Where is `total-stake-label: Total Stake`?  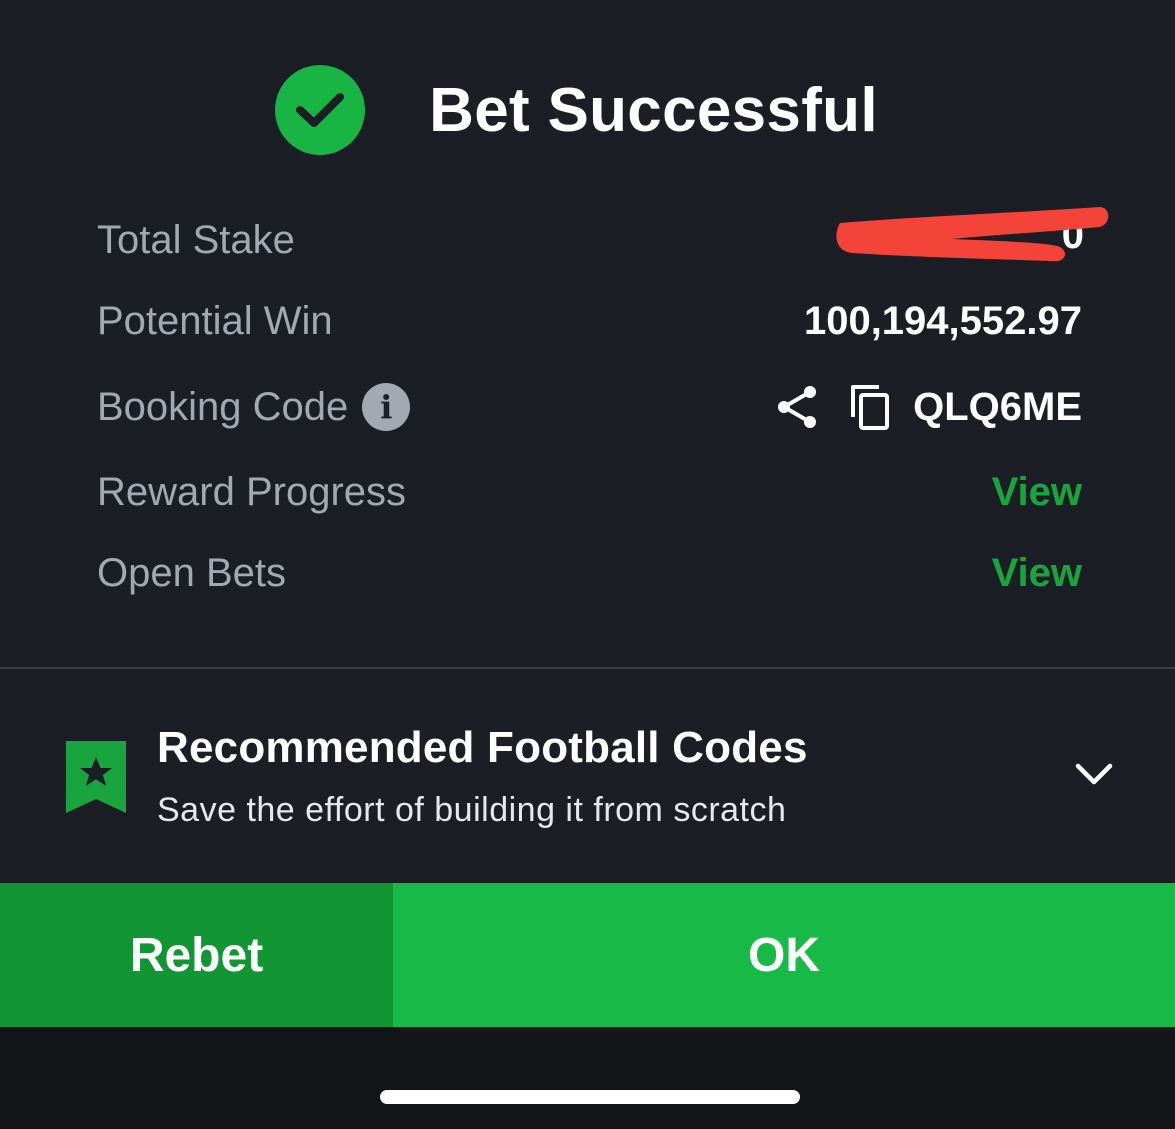 total-stake-label: Total Stake is located at coordinates (196, 239).